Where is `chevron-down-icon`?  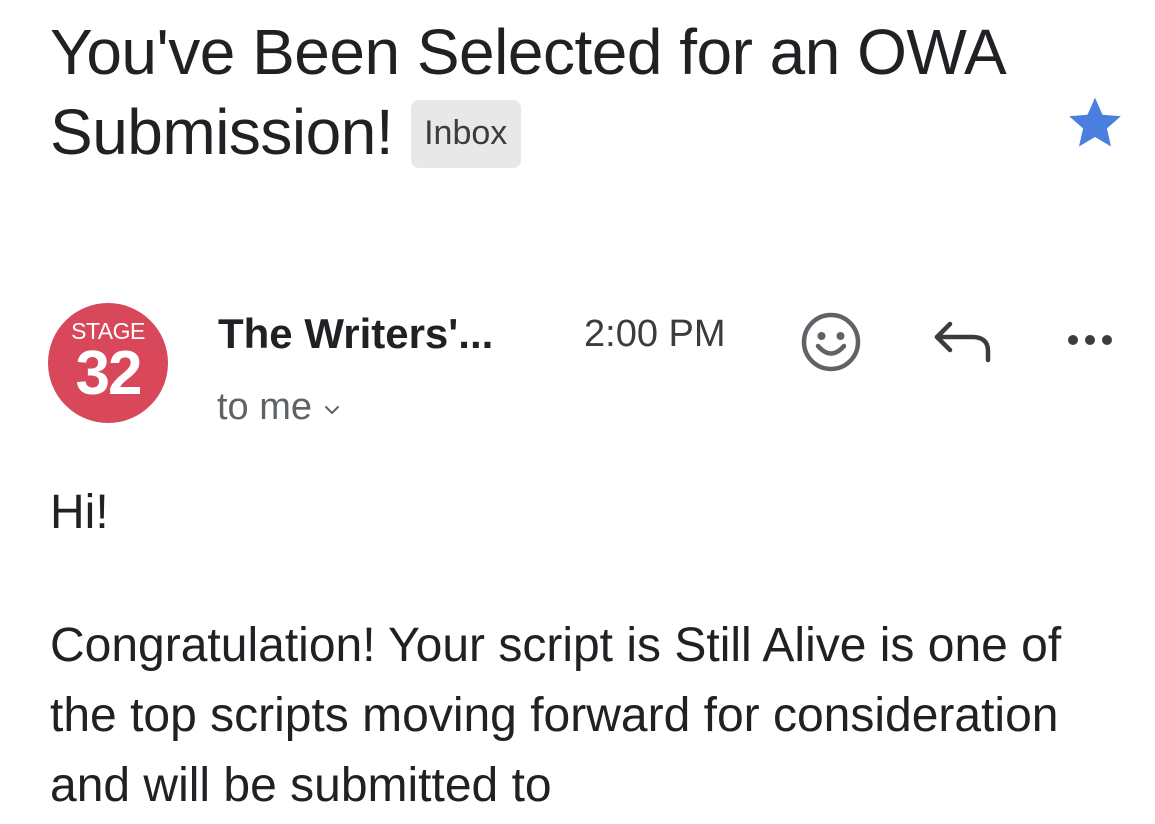
chevron-down-icon is located at coordinates (332, 403).